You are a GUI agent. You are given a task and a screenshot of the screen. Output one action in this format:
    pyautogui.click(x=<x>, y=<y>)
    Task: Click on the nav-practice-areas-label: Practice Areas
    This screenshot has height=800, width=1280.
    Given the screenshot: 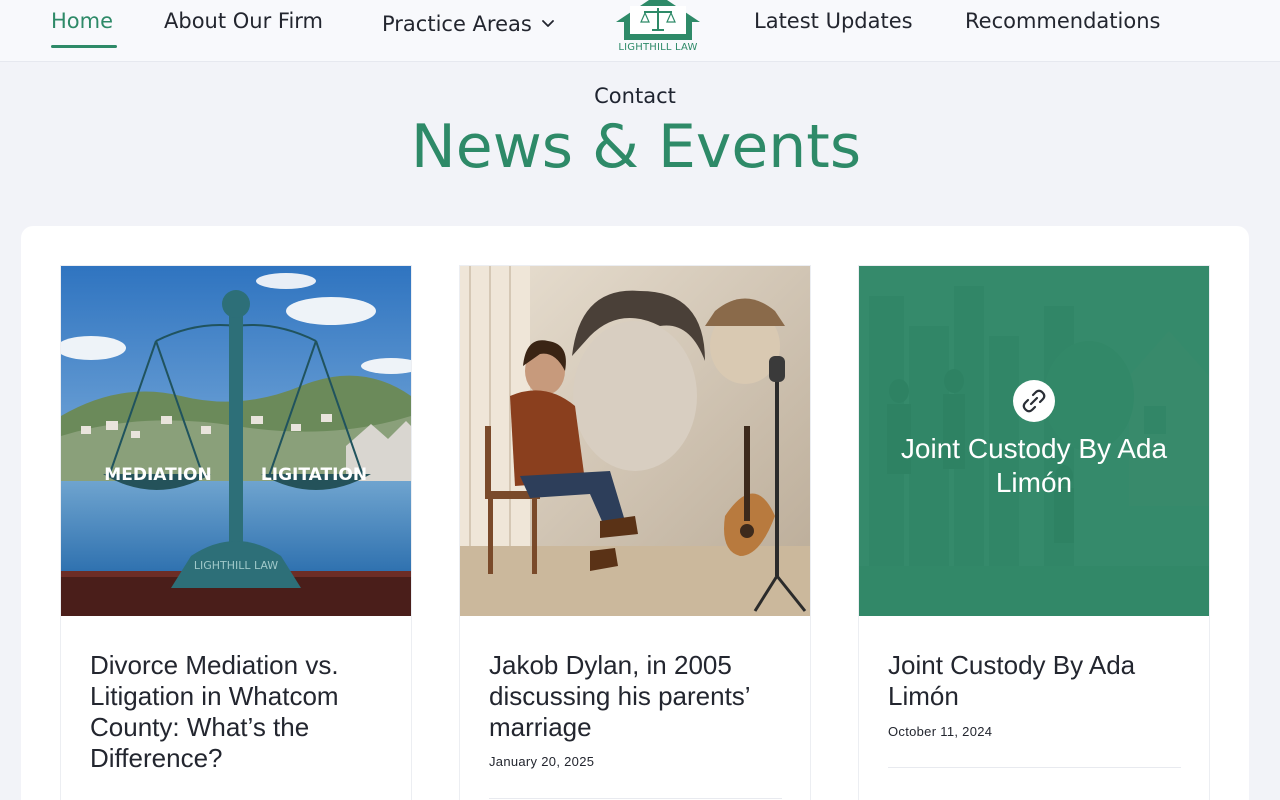 What is the action you would take?
    pyautogui.click(x=457, y=24)
    